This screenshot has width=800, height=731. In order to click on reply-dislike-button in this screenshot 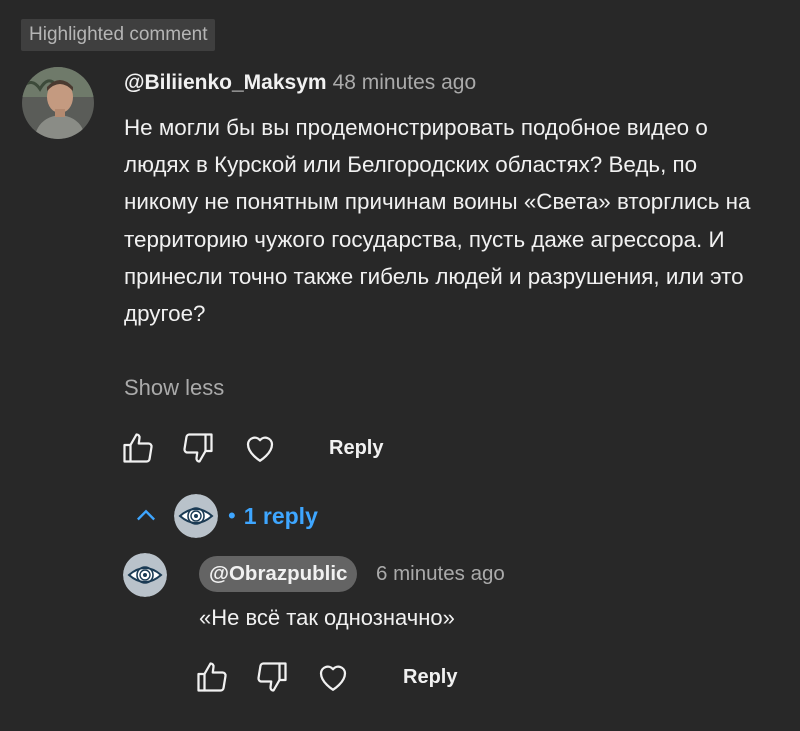, I will do `click(272, 677)`.